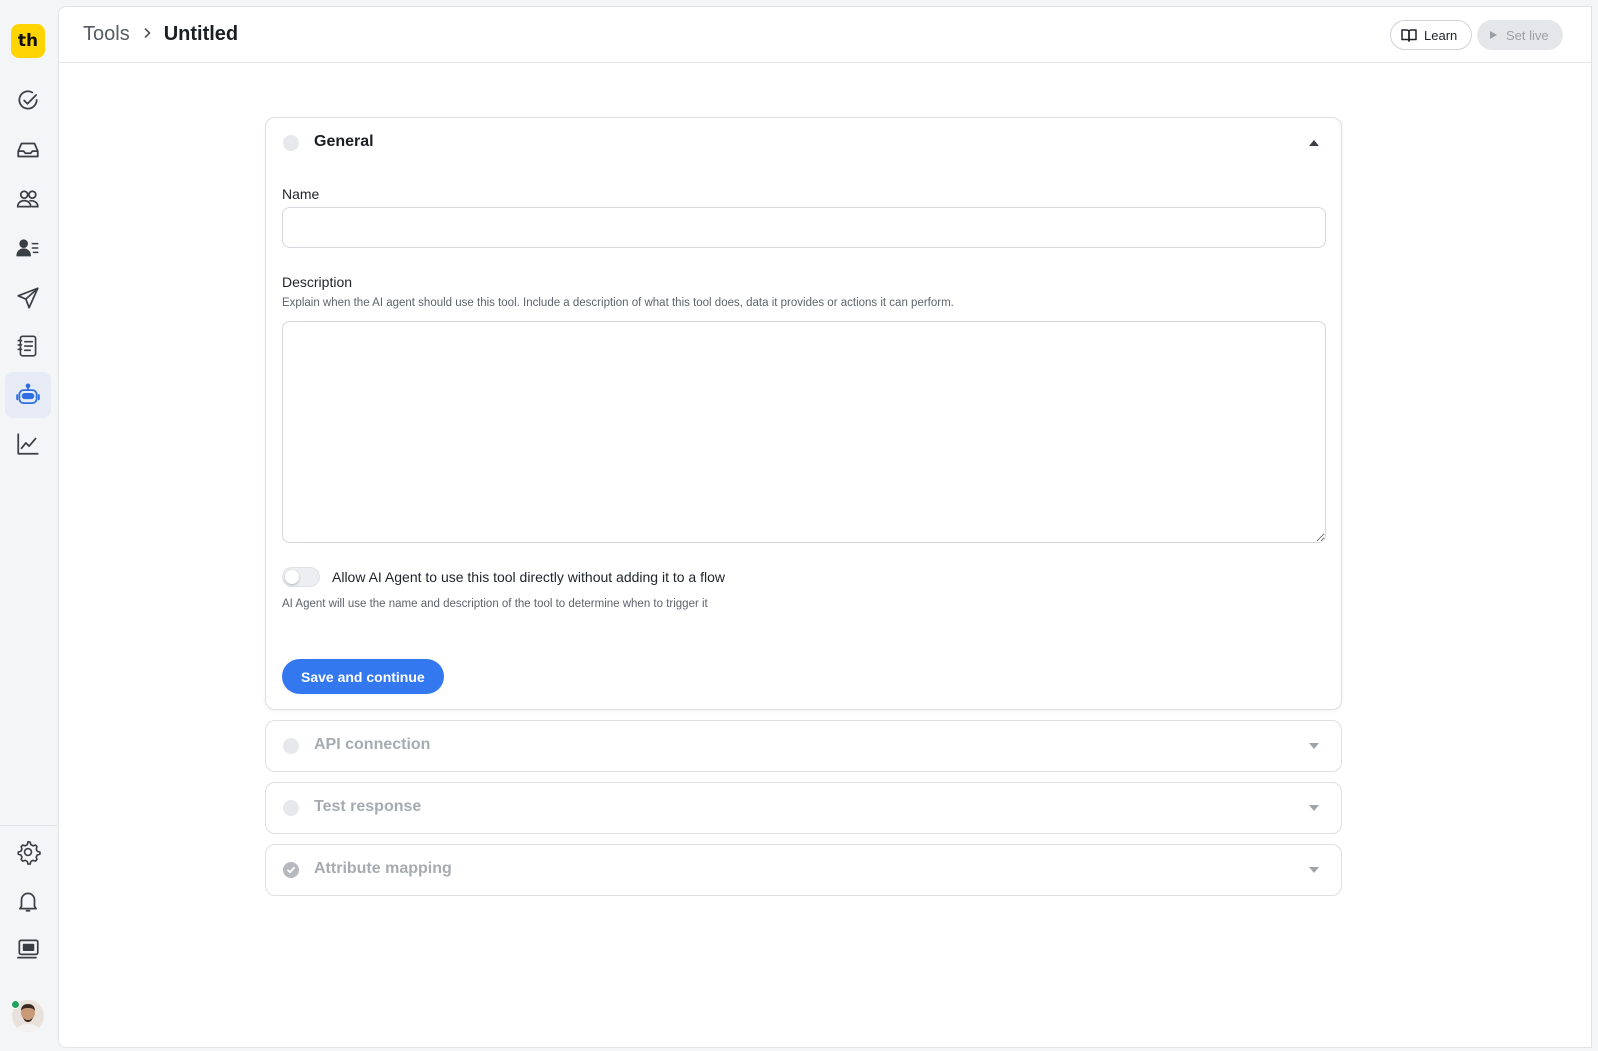 This screenshot has height=1051, width=1598. What do you see at coordinates (28, 525) in the screenshot?
I see `sidebar: th` at bounding box center [28, 525].